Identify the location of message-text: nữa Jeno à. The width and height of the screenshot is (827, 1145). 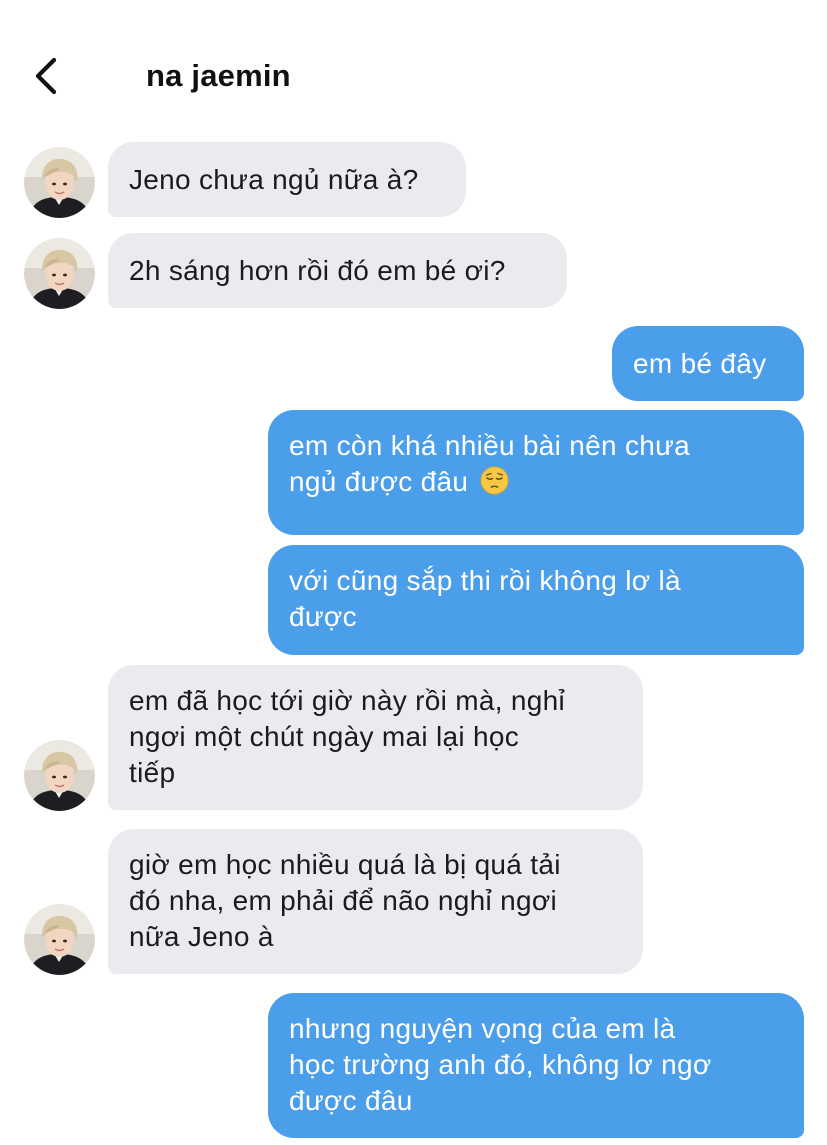
(201, 936).